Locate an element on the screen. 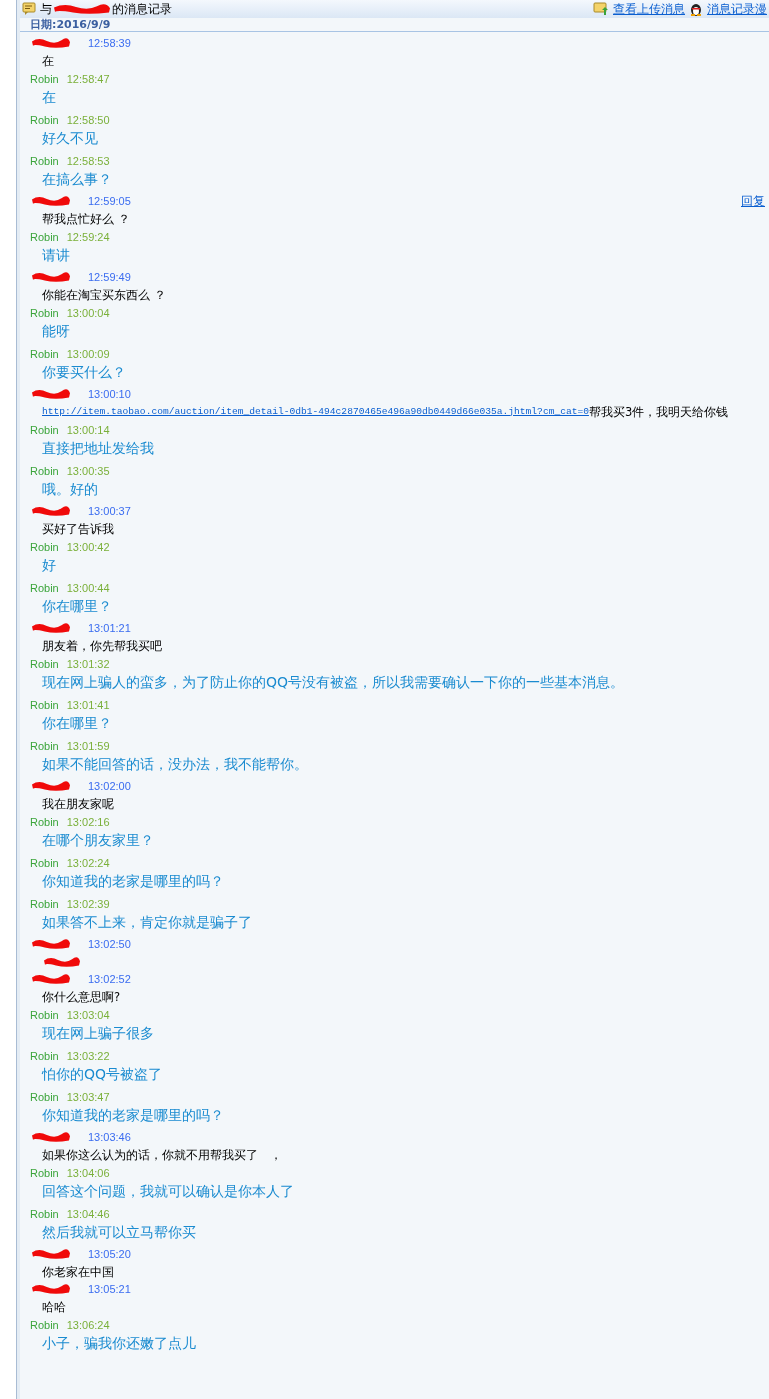 This screenshot has height=1399, width=769. chat-log-icon is located at coordinates (29, 9).